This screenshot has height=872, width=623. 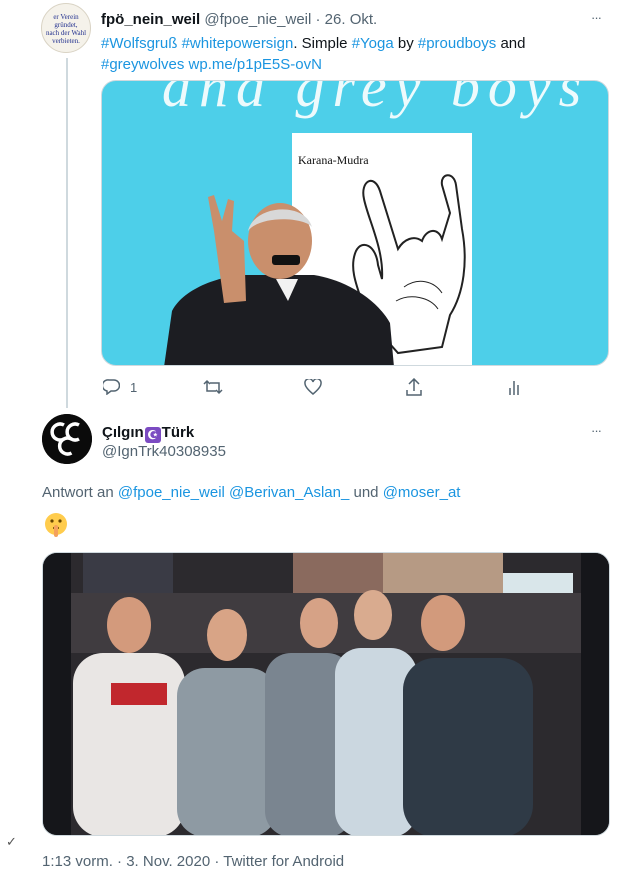 I want to click on tweet-link: wp.me/p1pE5S-ovN, so click(x=255, y=64).